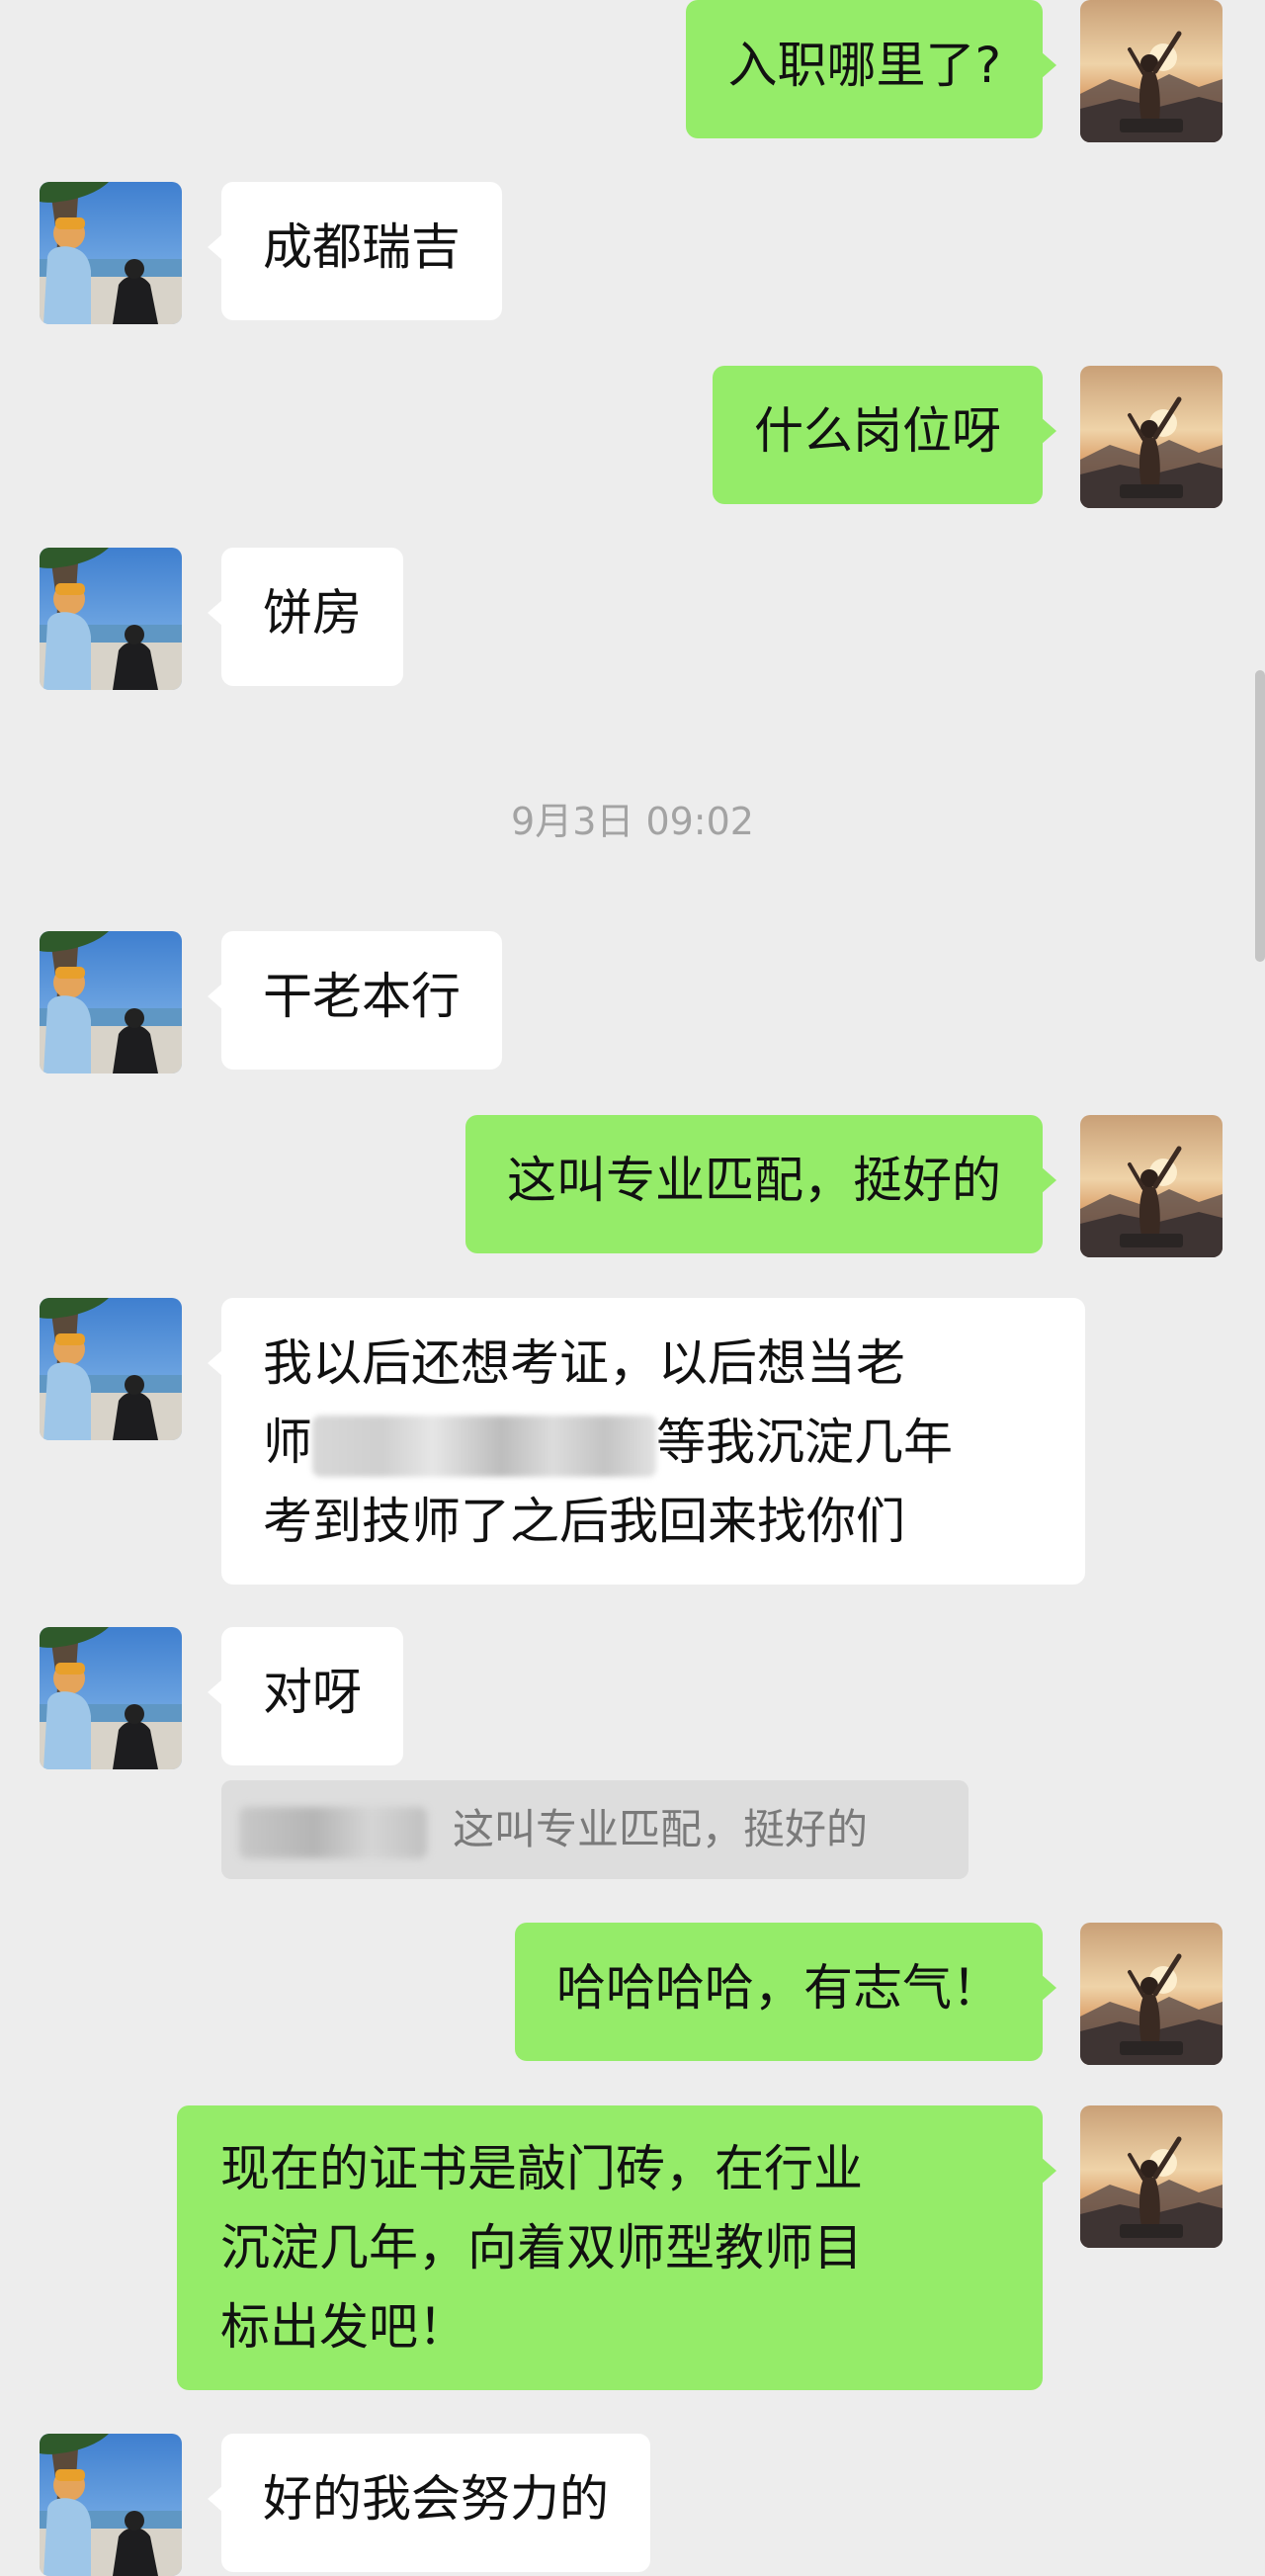 The height and width of the screenshot is (2576, 1265). What do you see at coordinates (287, 1442) in the screenshot?
I see `message-text: 师` at bounding box center [287, 1442].